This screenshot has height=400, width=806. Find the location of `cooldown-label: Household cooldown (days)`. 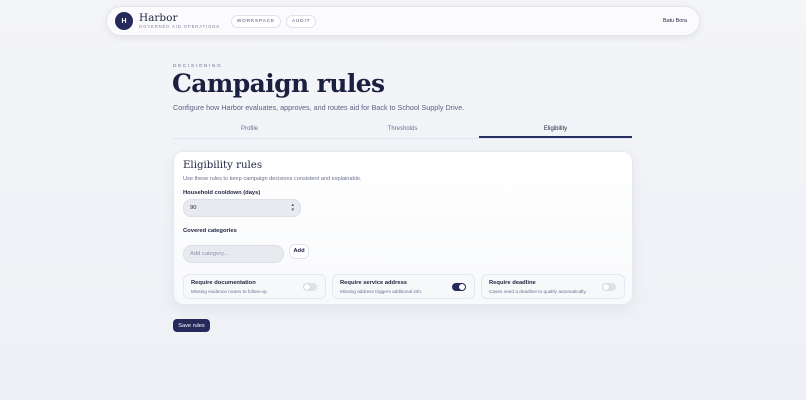

cooldown-label: Household cooldown (days) is located at coordinates (222, 193).